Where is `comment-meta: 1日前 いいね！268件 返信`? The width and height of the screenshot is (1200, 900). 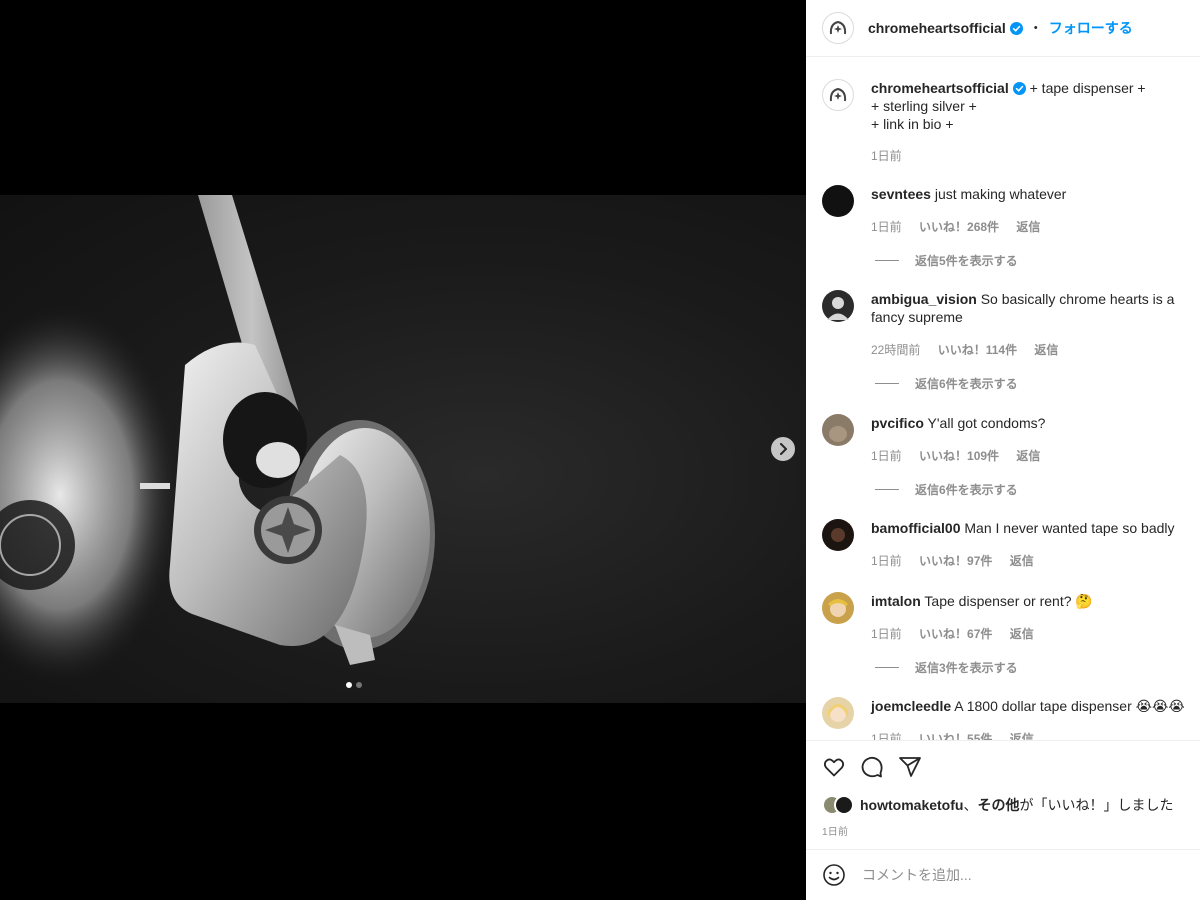 comment-meta: 1日前 いいね！268件 返信 is located at coordinates (962, 226).